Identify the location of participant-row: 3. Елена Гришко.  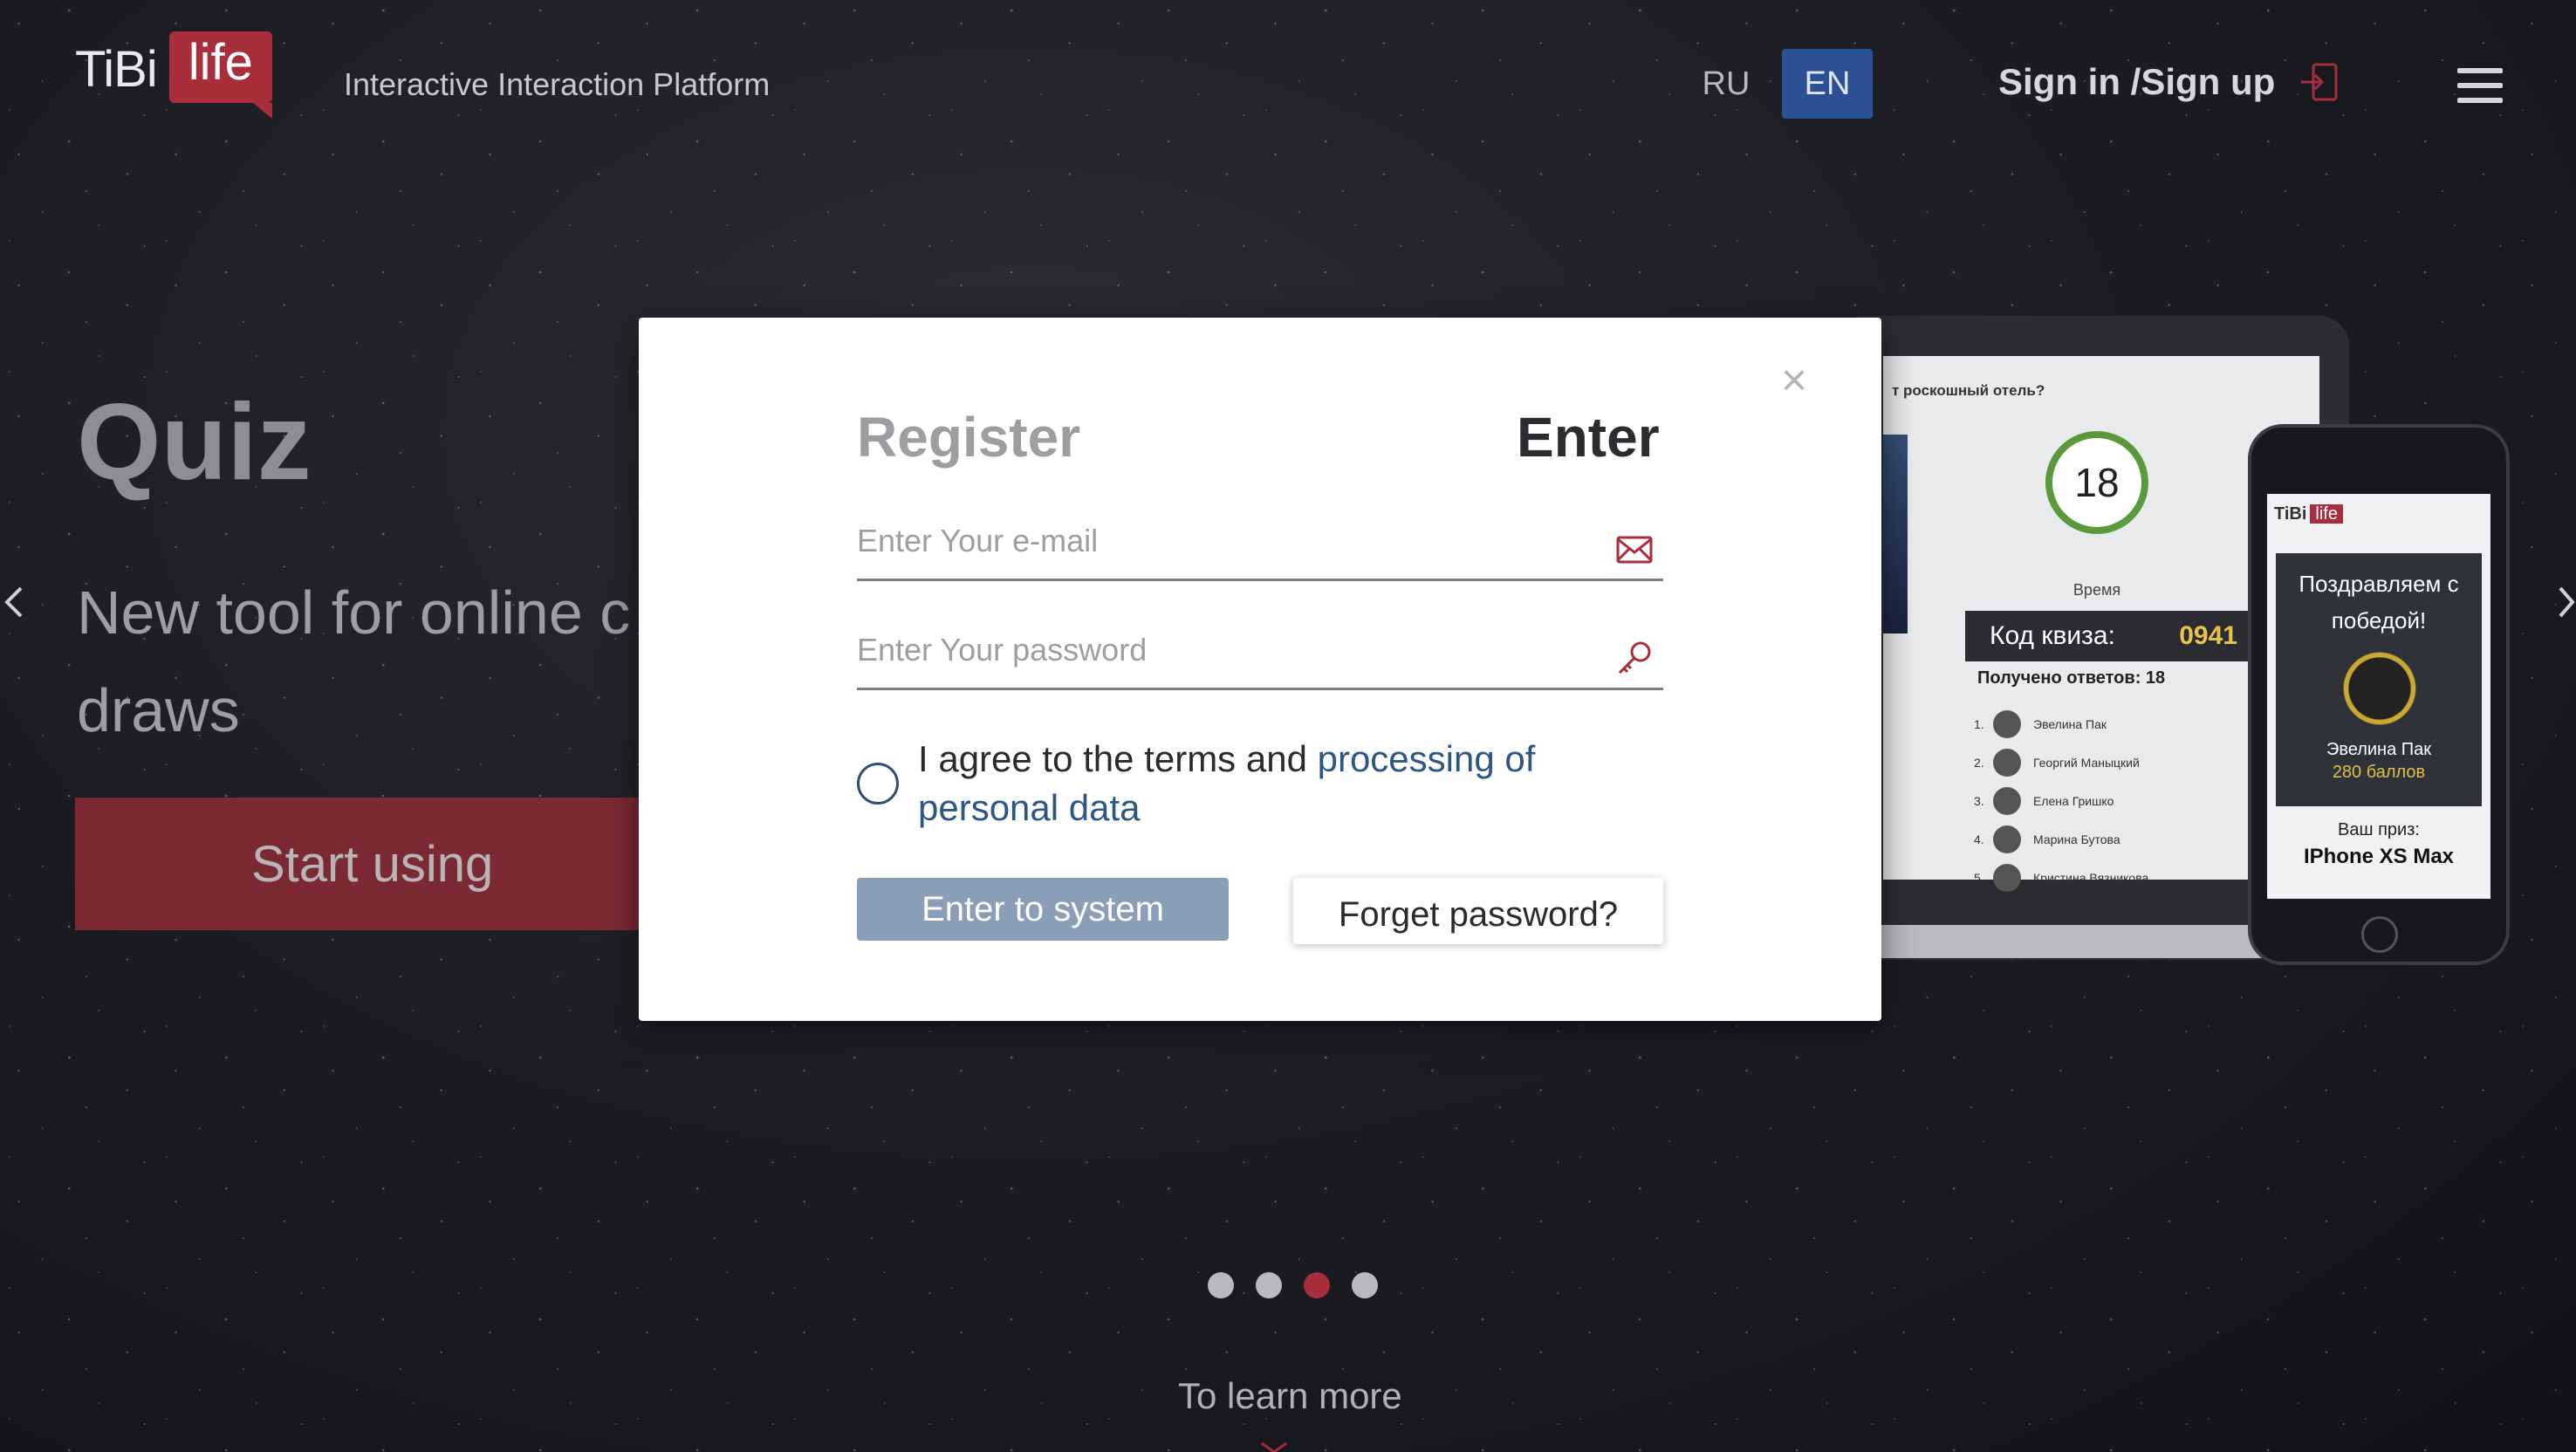
(2114, 801).